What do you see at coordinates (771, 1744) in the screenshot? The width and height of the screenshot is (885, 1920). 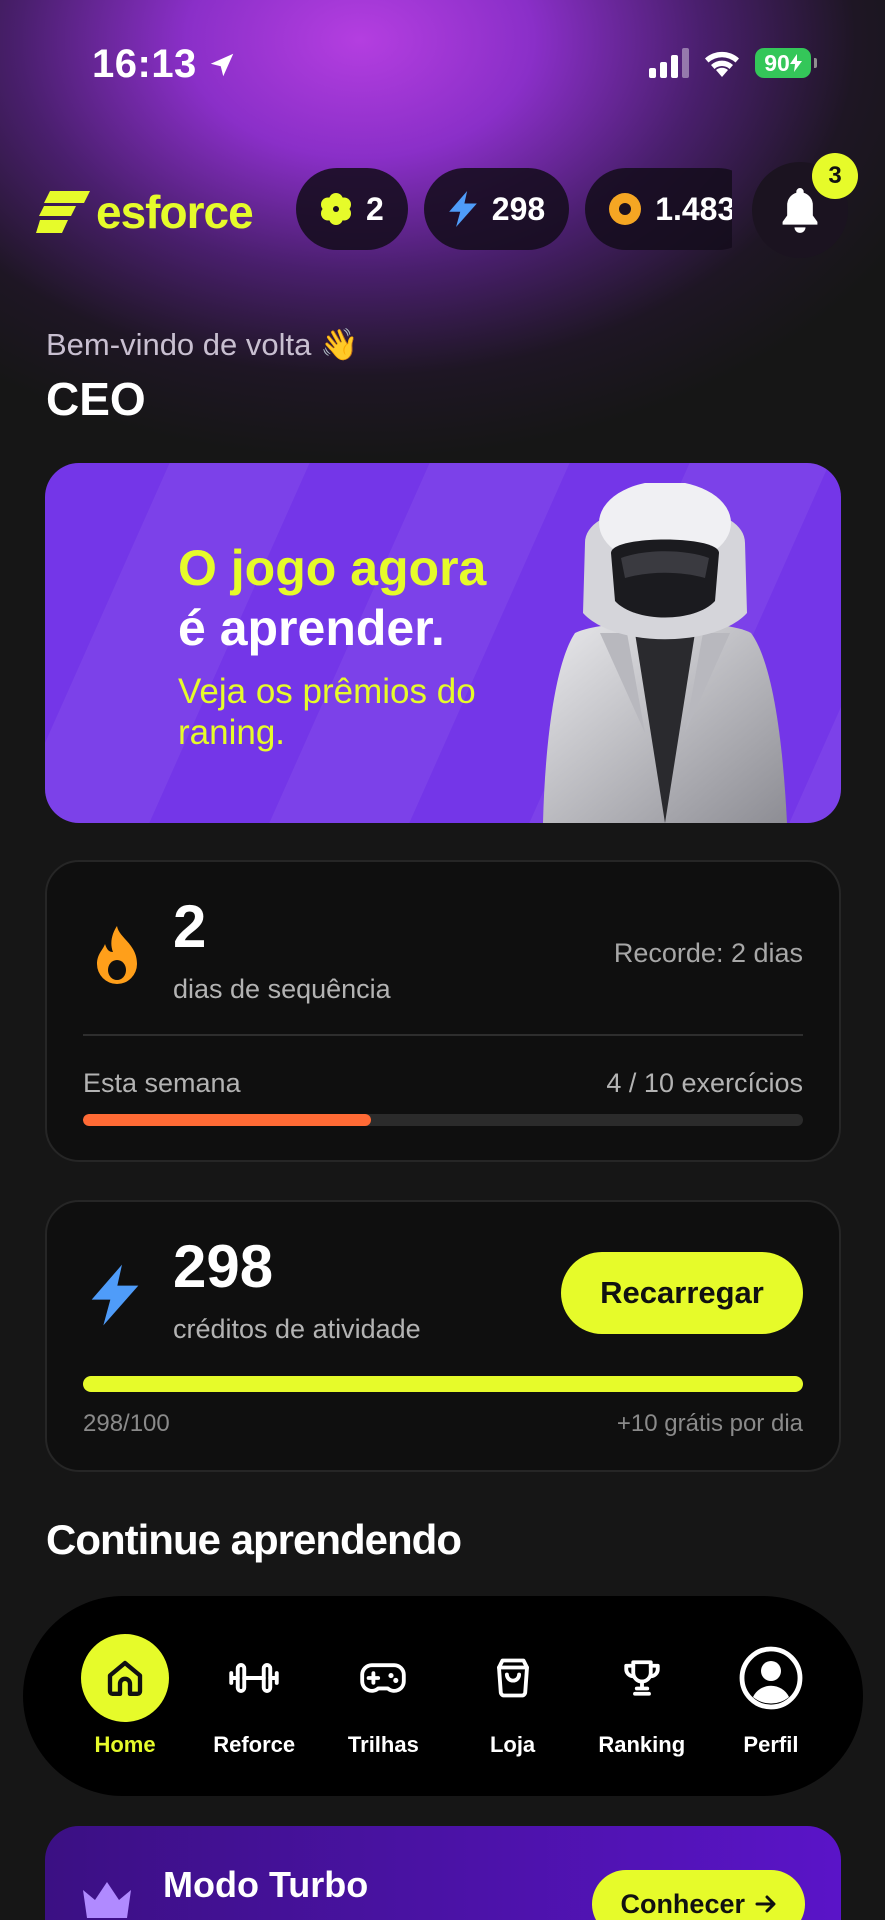 I see `tab-perfil-label: Perfil` at bounding box center [771, 1744].